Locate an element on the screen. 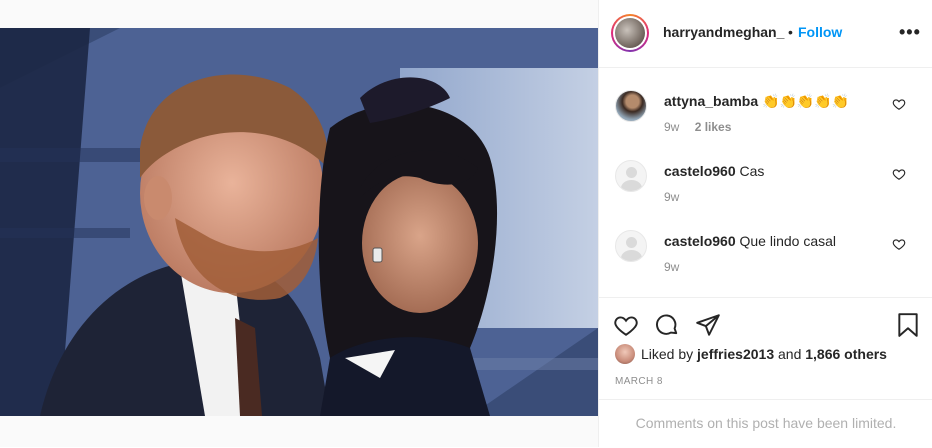  liked-by-others: 1,866 others is located at coordinates (846, 354).